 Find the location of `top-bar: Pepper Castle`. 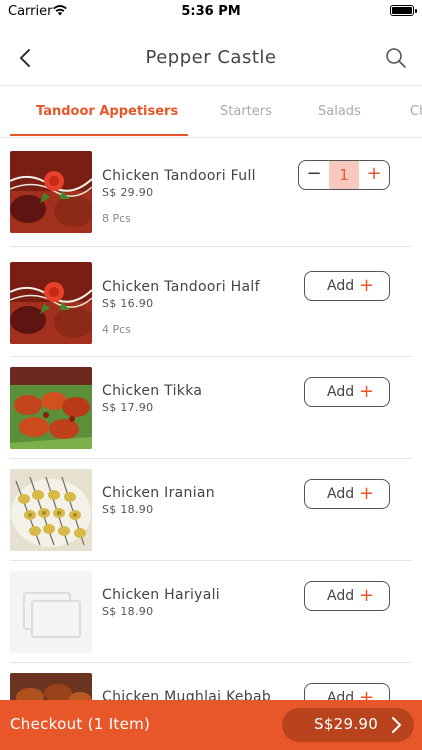

top-bar: Pepper Castle is located at coordinates (211, 58).